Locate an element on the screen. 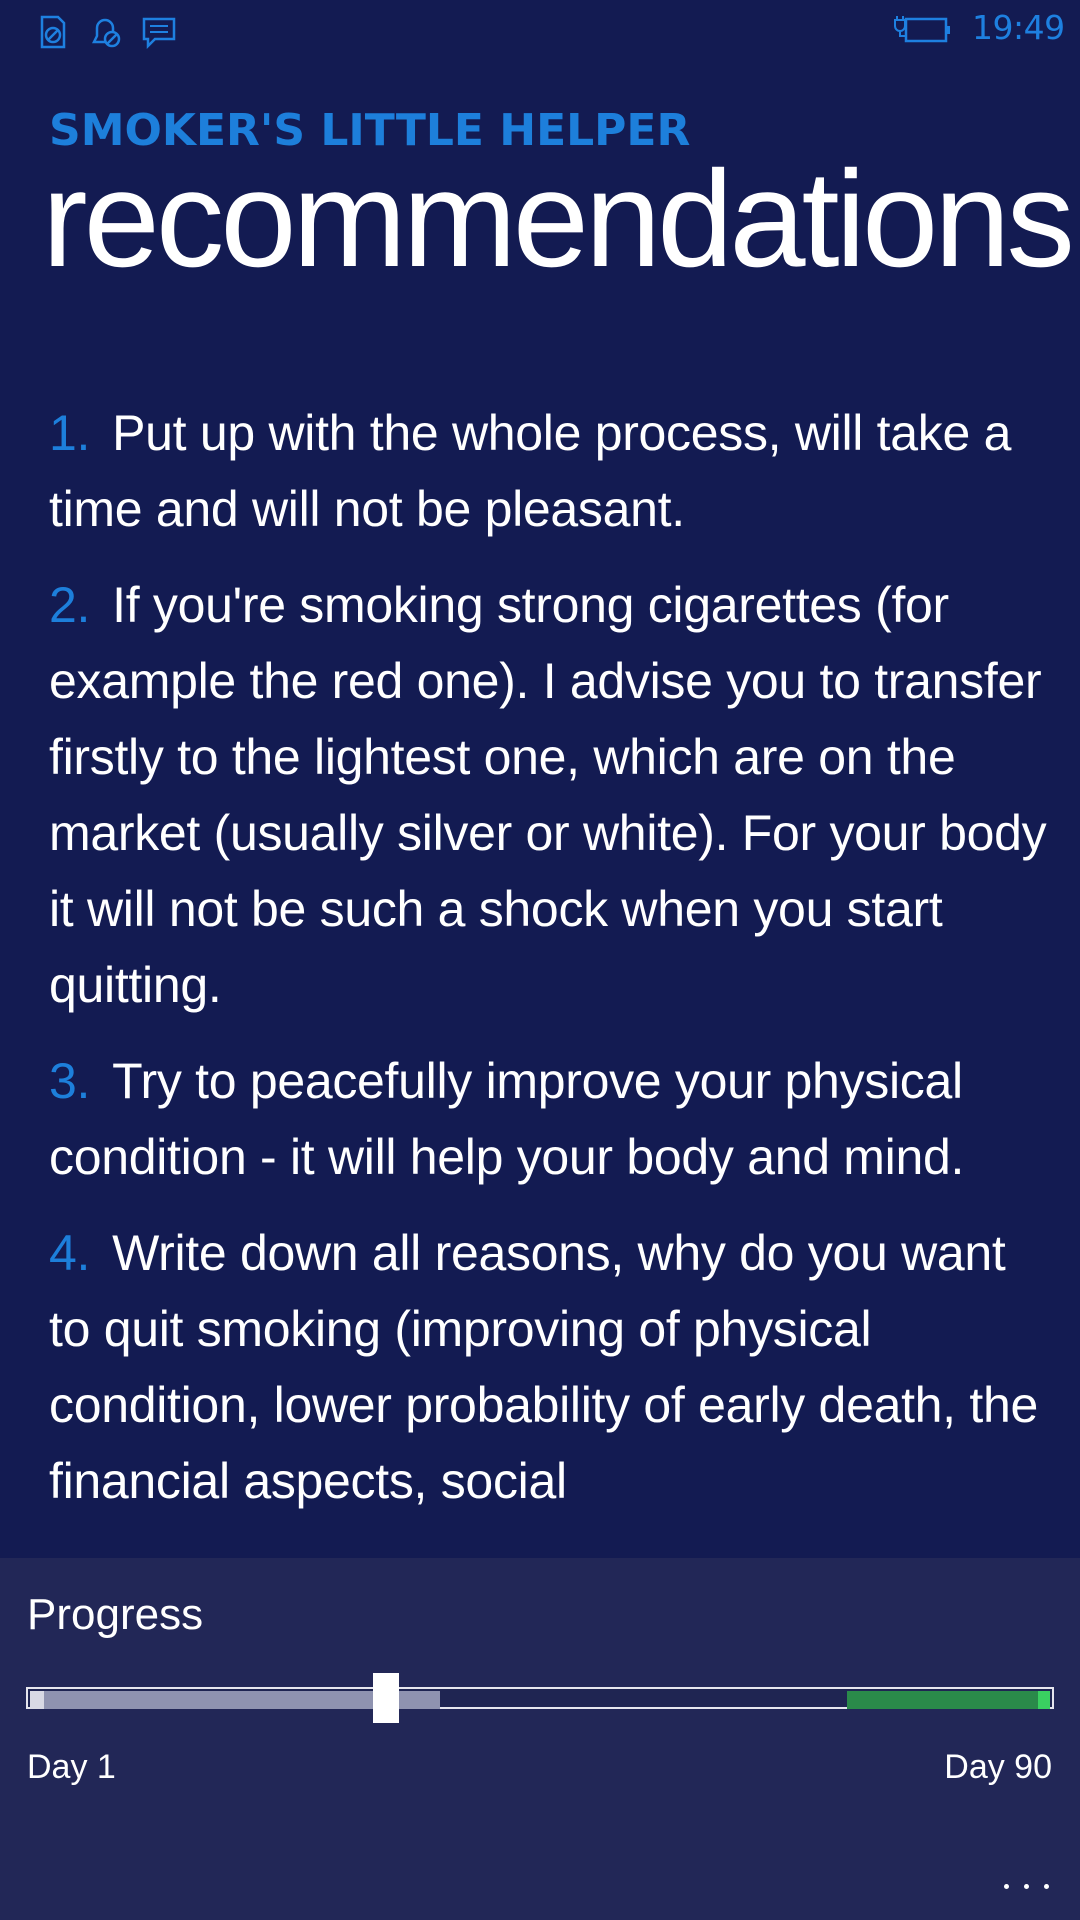 The width and height of the screenshot is (1080, 1920). slider-start-marker is located at coordinates (37, 1700).